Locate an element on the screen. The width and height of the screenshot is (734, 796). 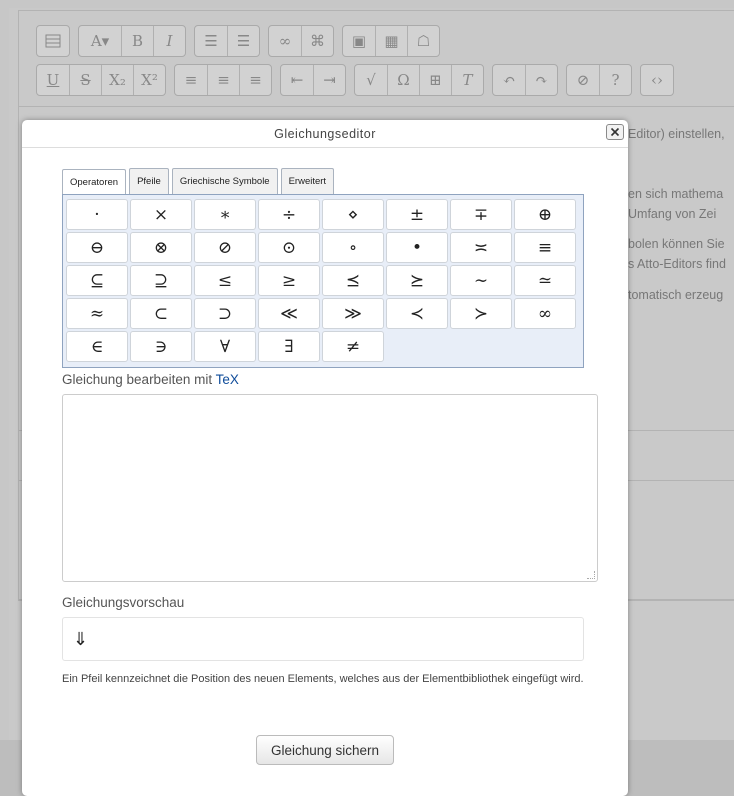
symbol-button: ⊘ is located at coordinates (225, 247).